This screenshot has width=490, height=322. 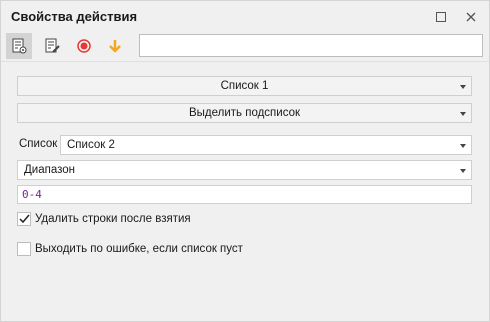 I want to click on exit-on-error-checkbox, so click(x=24, y=249).